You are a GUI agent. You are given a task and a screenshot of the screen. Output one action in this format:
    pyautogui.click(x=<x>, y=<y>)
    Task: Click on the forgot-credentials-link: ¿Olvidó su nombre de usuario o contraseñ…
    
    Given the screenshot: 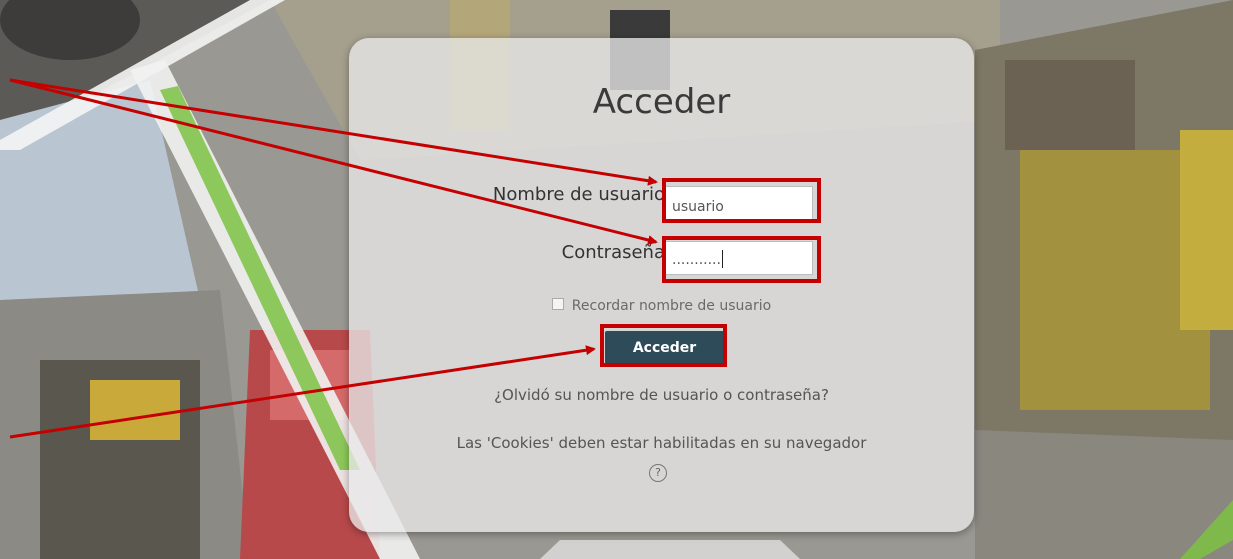 What is the action you would take?
    pyautogui.click(x=661, y=395)
    